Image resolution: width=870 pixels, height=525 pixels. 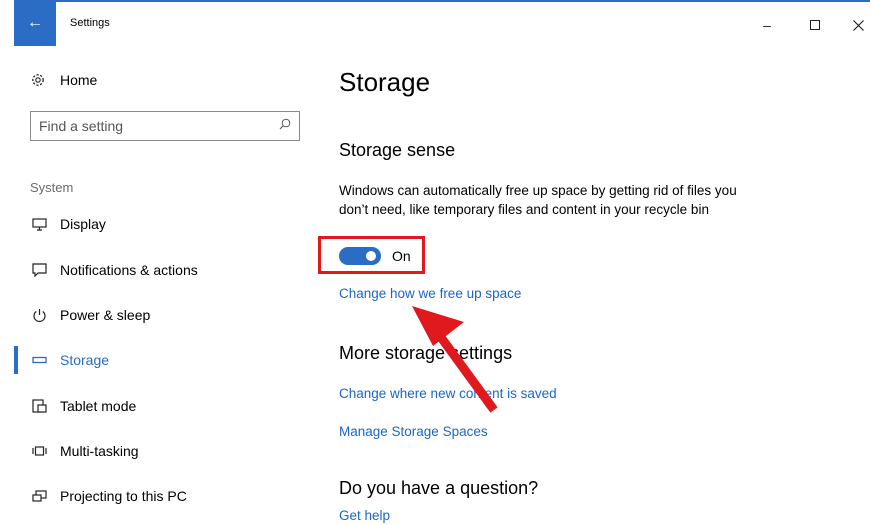 What do you see at coordinates (430, 293) in the screenshot?
I see `change-how-free-space-link: Change how we free up space` at bounding box center [430, 293].